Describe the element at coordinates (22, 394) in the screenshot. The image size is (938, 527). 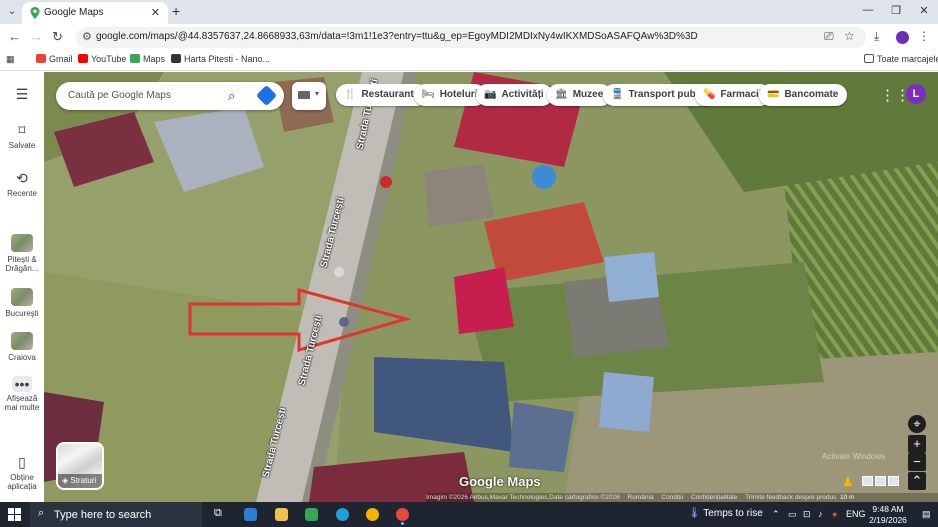
I see `show-more-button: ••• Afișează mai multe` at that location.